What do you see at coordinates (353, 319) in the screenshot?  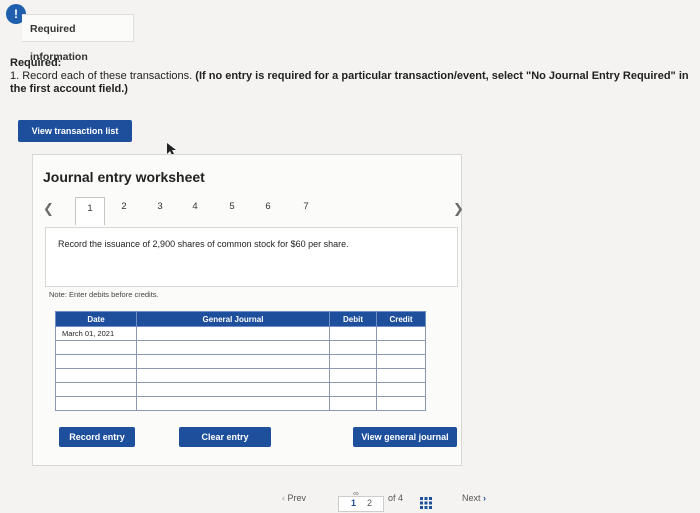 I see `header-debit: Debit` at bounding box center [353, 319].